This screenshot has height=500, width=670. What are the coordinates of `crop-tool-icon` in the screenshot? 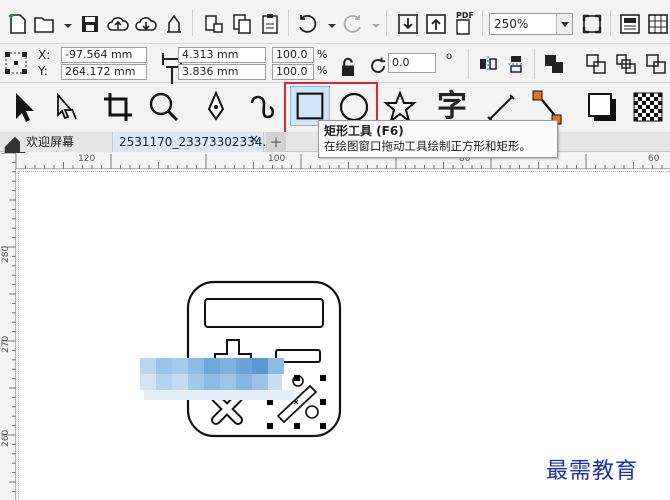 It's located at (118, 107).